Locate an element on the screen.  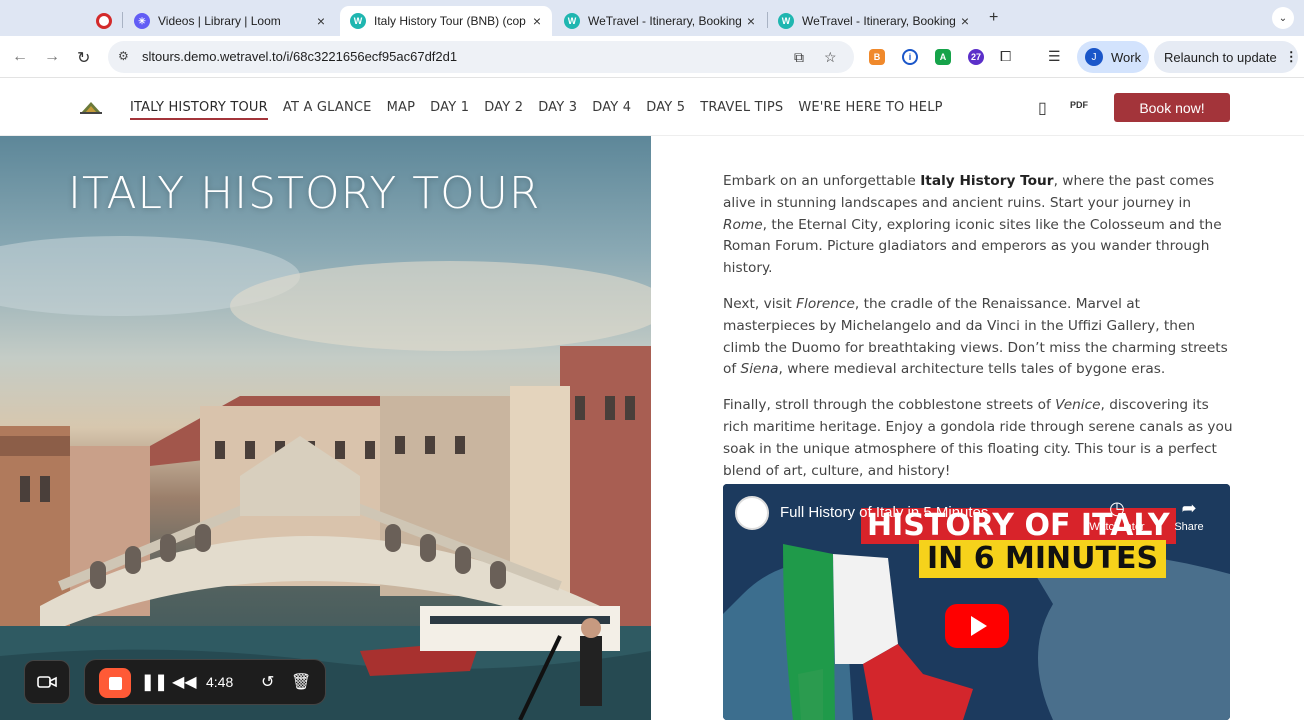
pdf-download-icon: PDF is located at coordinates (1079, 105).